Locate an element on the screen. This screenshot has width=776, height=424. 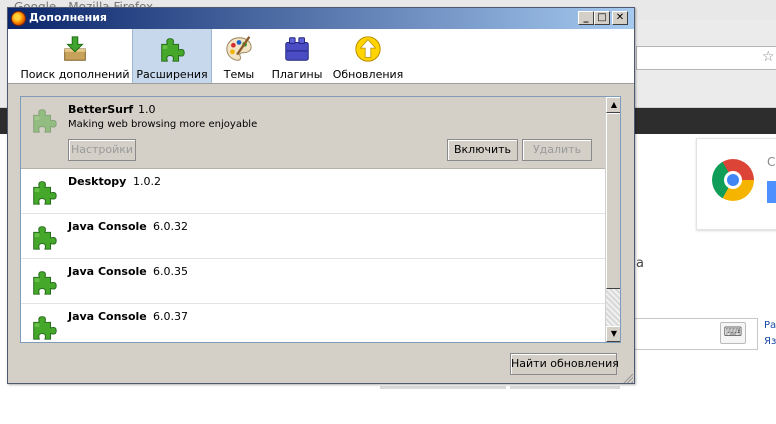
tab-extensions: Расширения is located at coordinates (172, 56).